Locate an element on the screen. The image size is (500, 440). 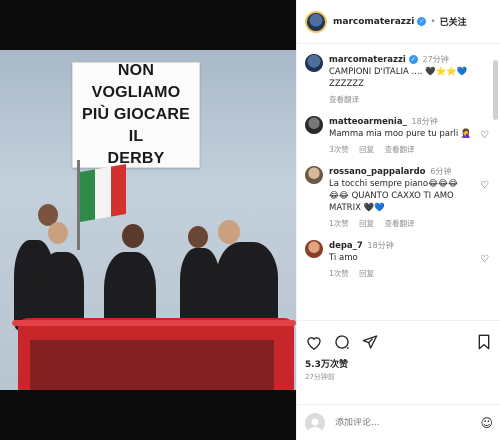
protest-sign: NON VOGLIAMO PIÙ GIOCARE IL DERBY is located at coordinates (136, 115).